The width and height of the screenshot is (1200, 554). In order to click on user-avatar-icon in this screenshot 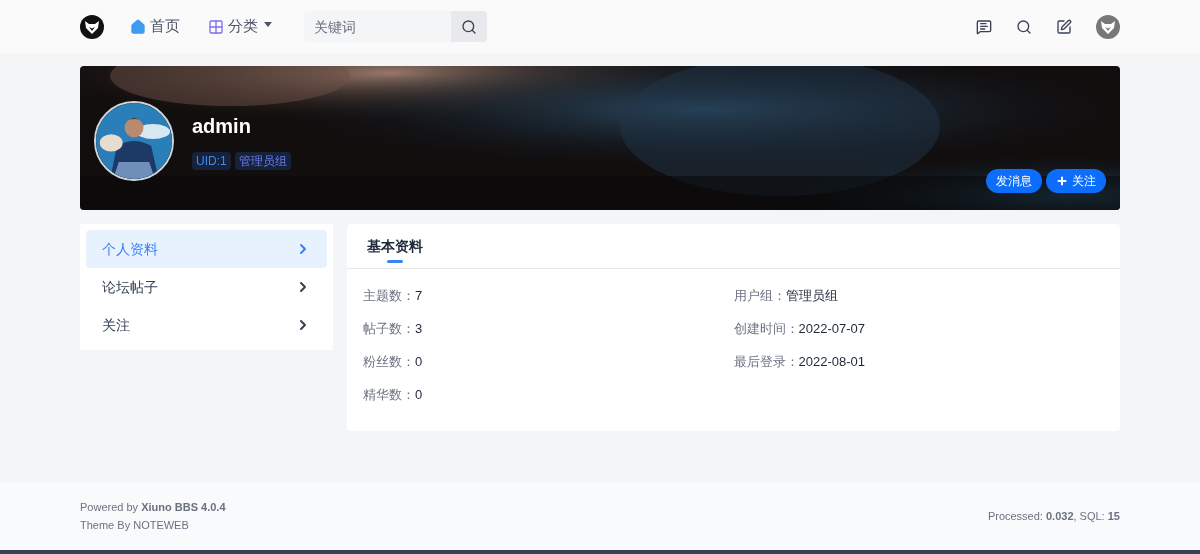, I will do `click(1108, 26)`.